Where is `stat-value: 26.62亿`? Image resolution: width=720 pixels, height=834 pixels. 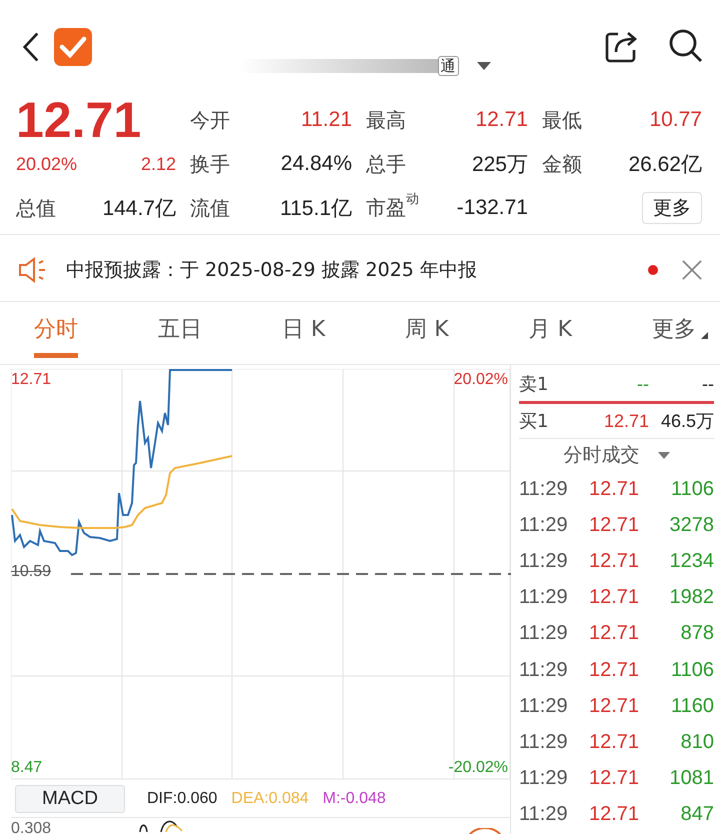 stat-value: 26.62亿 is located at coordinates (665, 165).